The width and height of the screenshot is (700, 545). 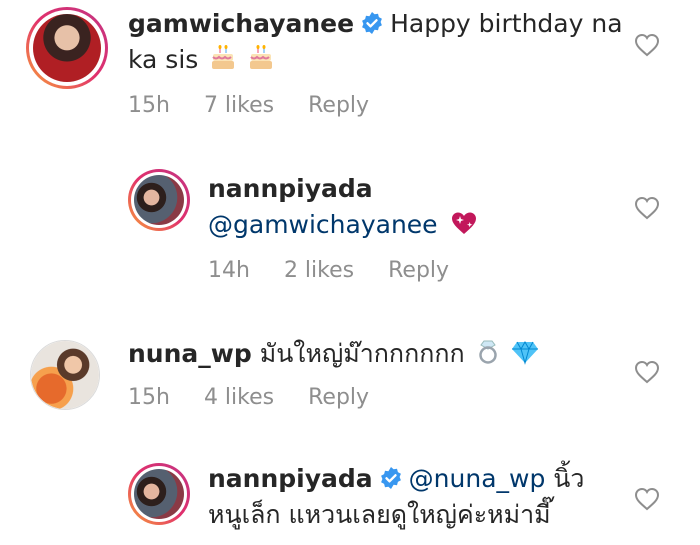 What do you see at coordinates (464, 228) in the screenshot?
I see `sparkling-heart-icon` at bounding box center [464, 228].